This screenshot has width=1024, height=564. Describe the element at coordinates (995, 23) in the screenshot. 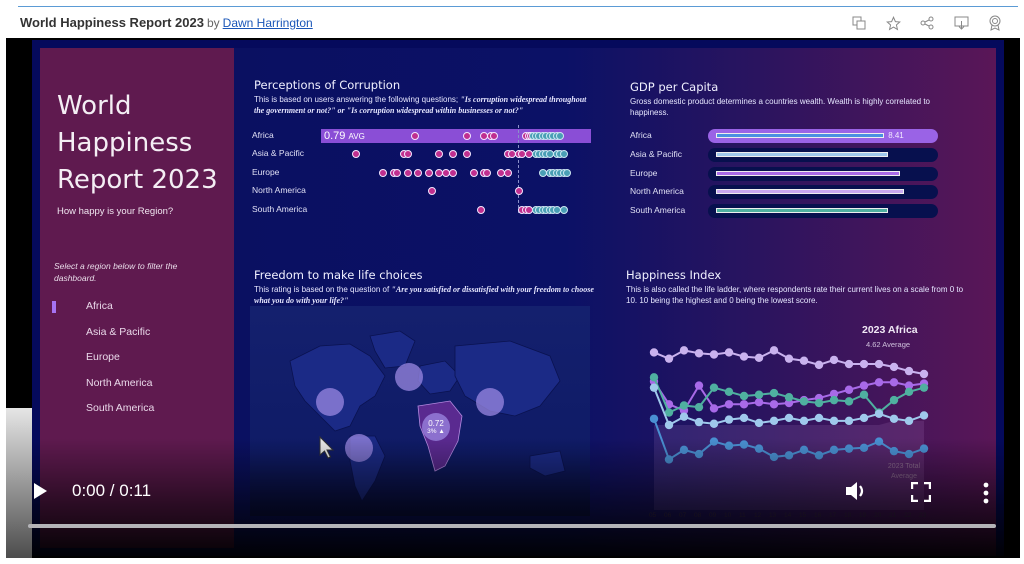

I see `badge-icon` at that location.